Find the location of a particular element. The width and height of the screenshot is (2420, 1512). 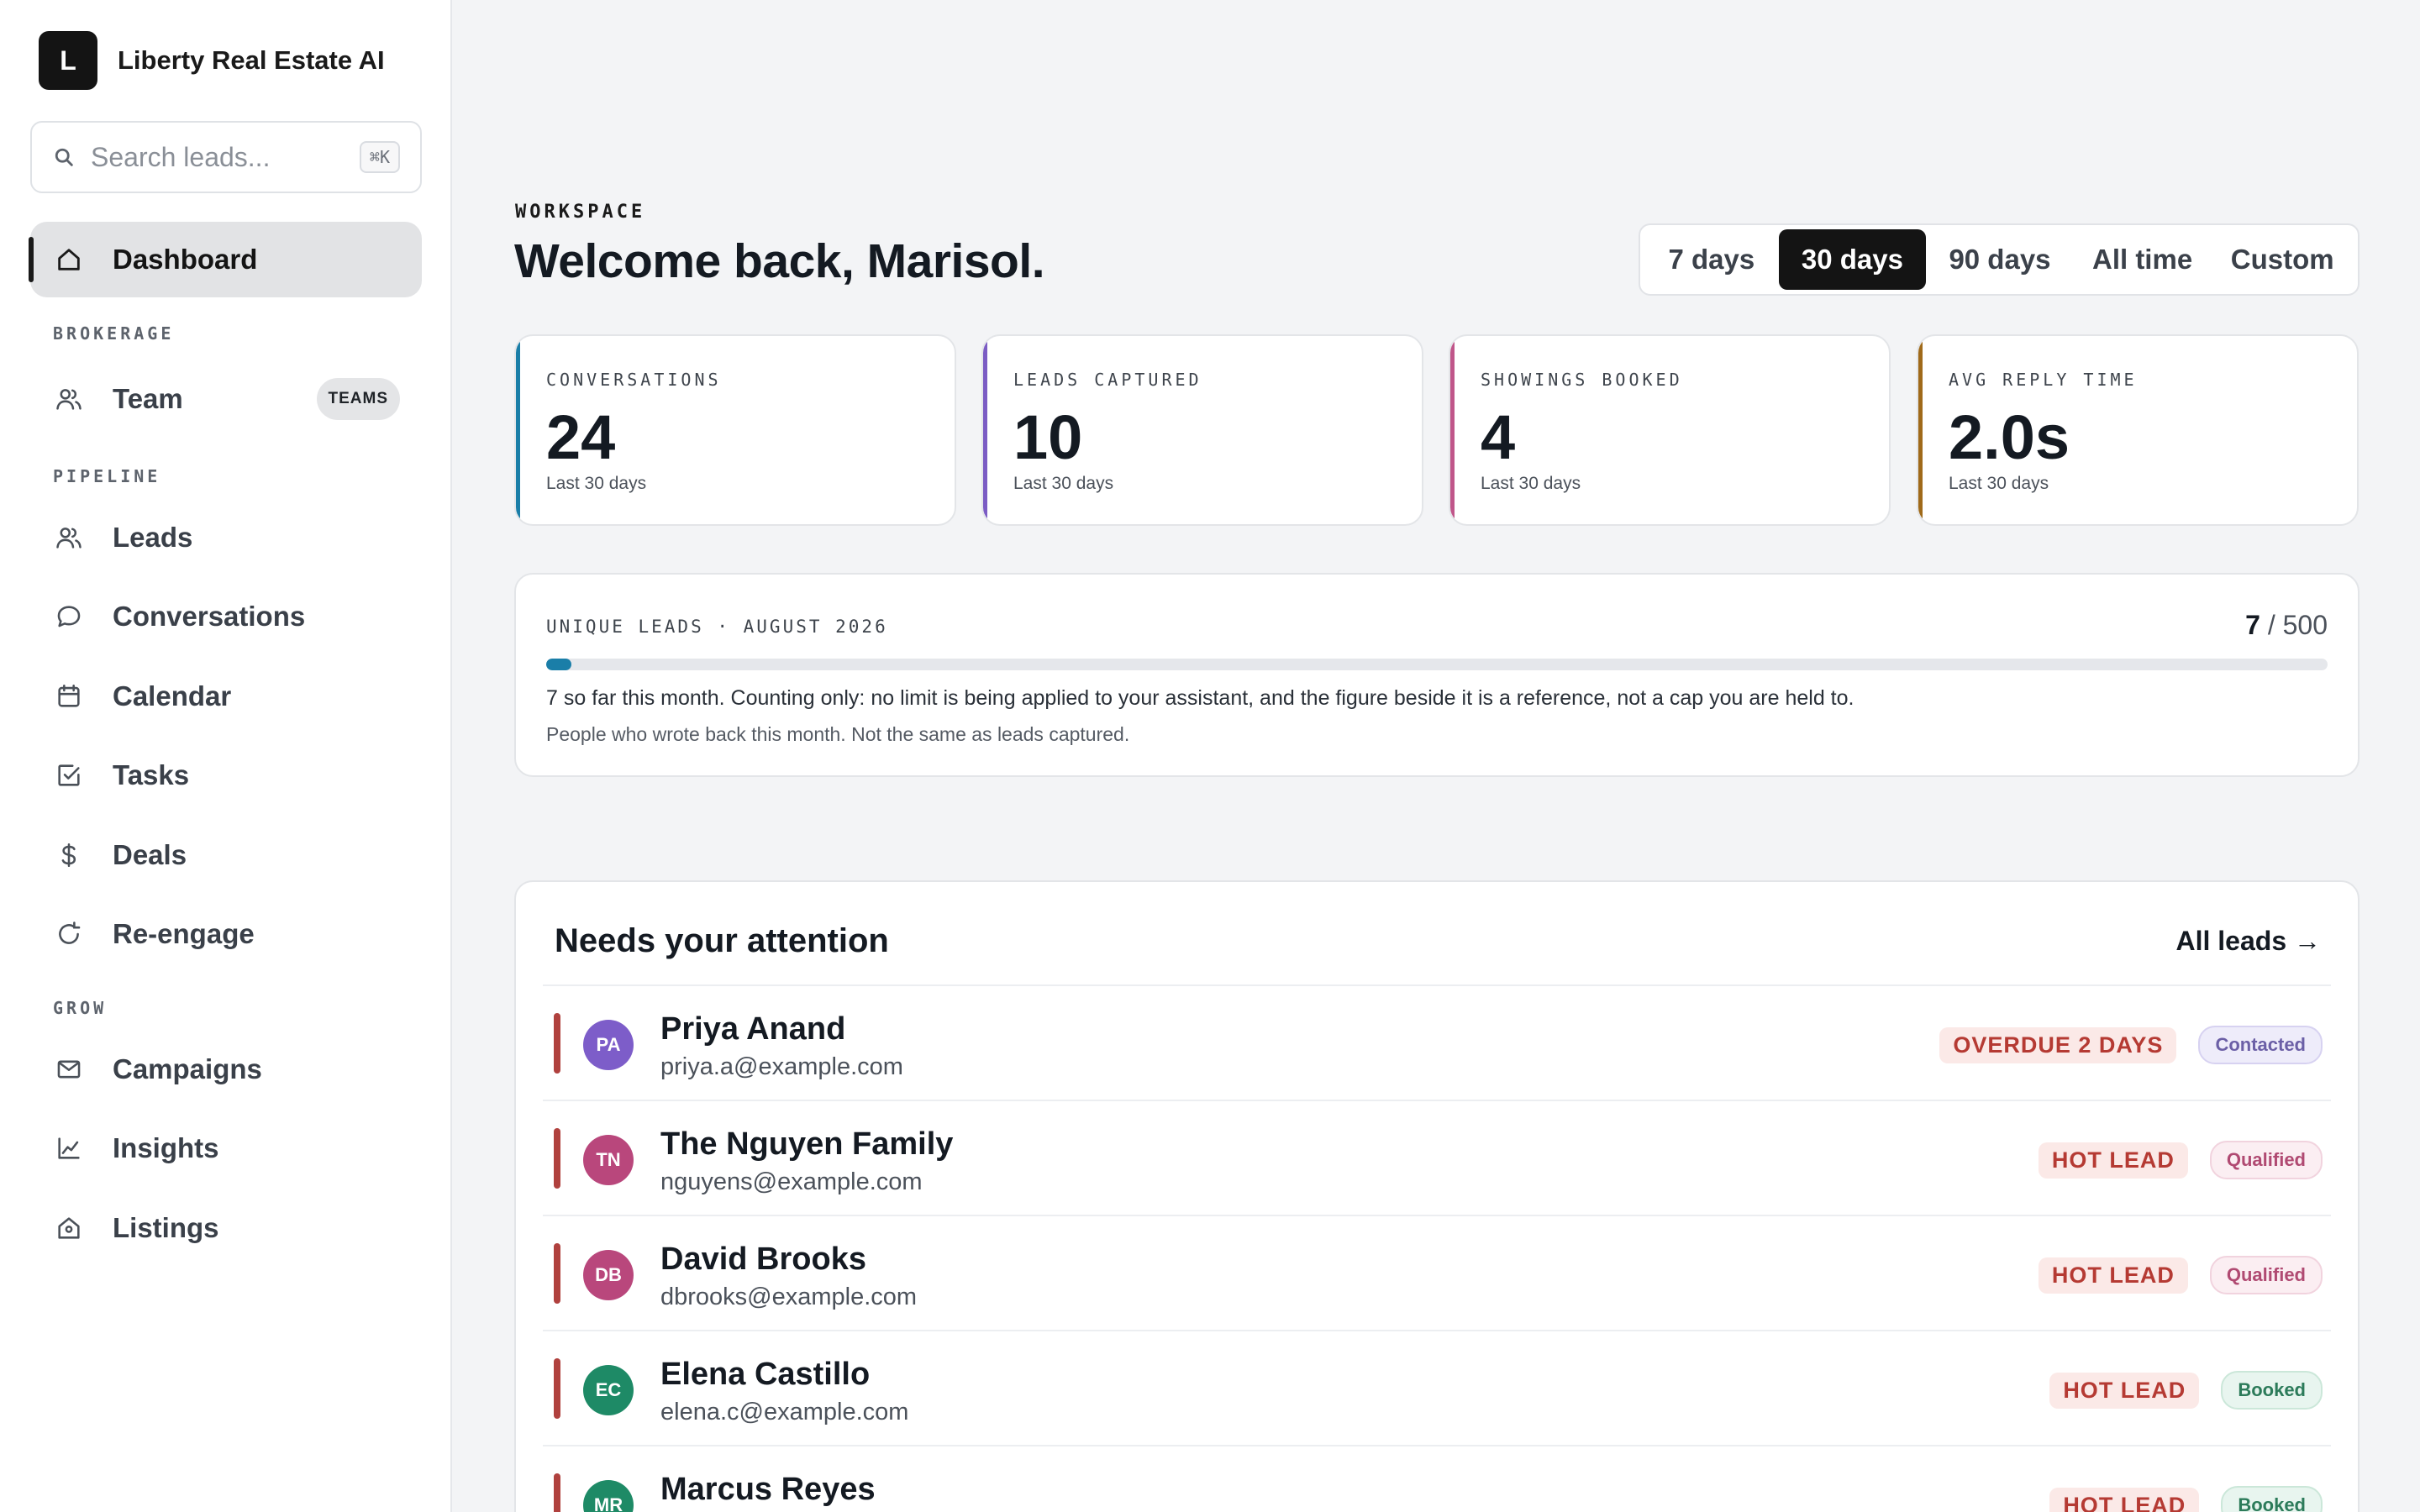

mail-icon is located at coordinates (69, 1069).